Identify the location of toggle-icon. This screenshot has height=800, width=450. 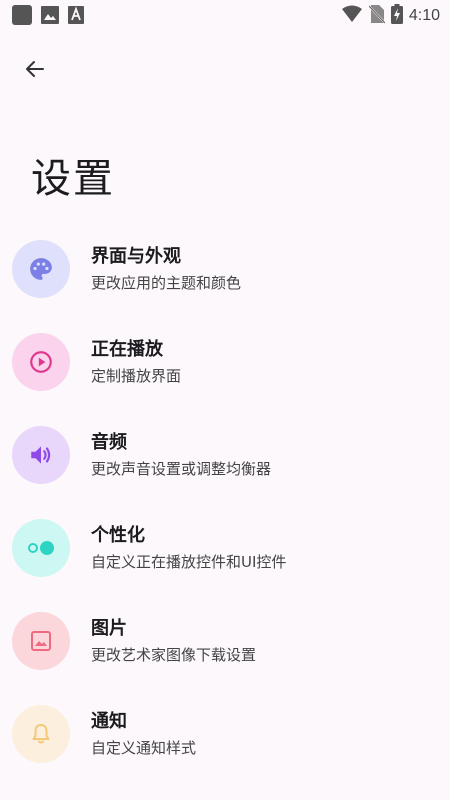
(41, 548).